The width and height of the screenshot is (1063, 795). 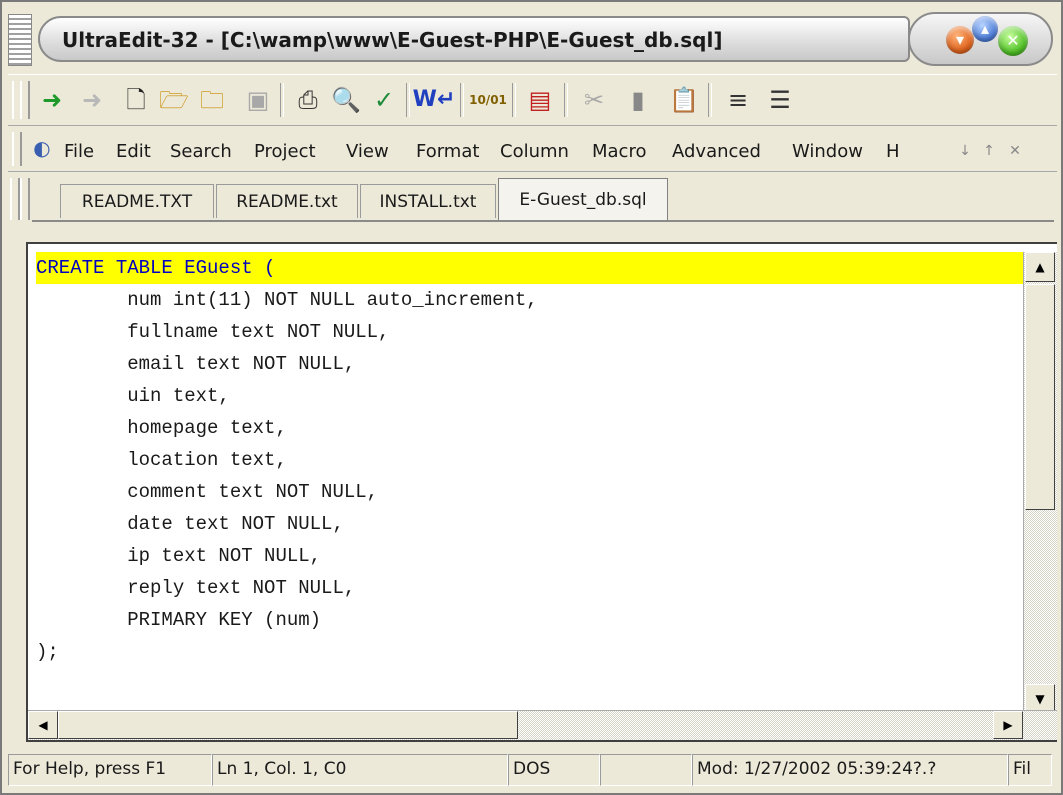 I want to click on copy-icon: ▮, so click(x=638, y=100).